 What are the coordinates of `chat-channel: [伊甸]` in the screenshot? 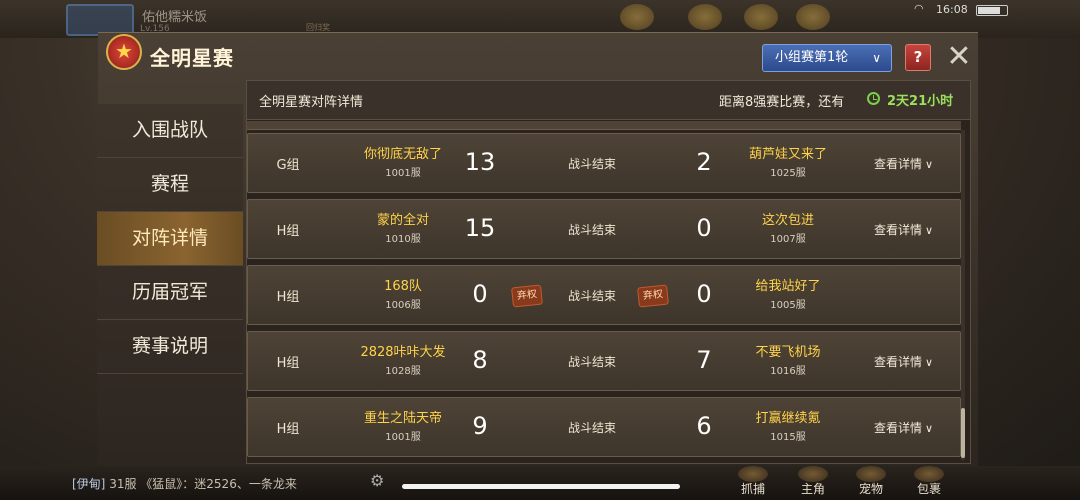 It's located at (89, 484).